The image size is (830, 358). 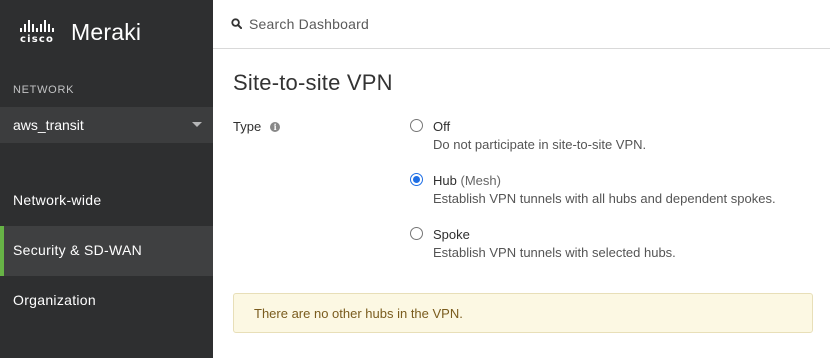 I want to click on radio-off-title: Off, so click(x=441, y=126).